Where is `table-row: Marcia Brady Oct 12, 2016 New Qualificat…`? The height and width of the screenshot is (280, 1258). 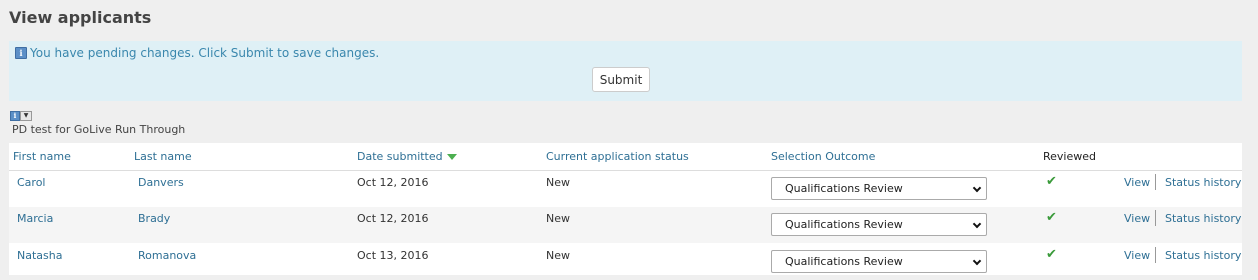
table-row: Marcia Brady Oct 12, 2016 New Qualificat… is located at coordinates (625, 225).